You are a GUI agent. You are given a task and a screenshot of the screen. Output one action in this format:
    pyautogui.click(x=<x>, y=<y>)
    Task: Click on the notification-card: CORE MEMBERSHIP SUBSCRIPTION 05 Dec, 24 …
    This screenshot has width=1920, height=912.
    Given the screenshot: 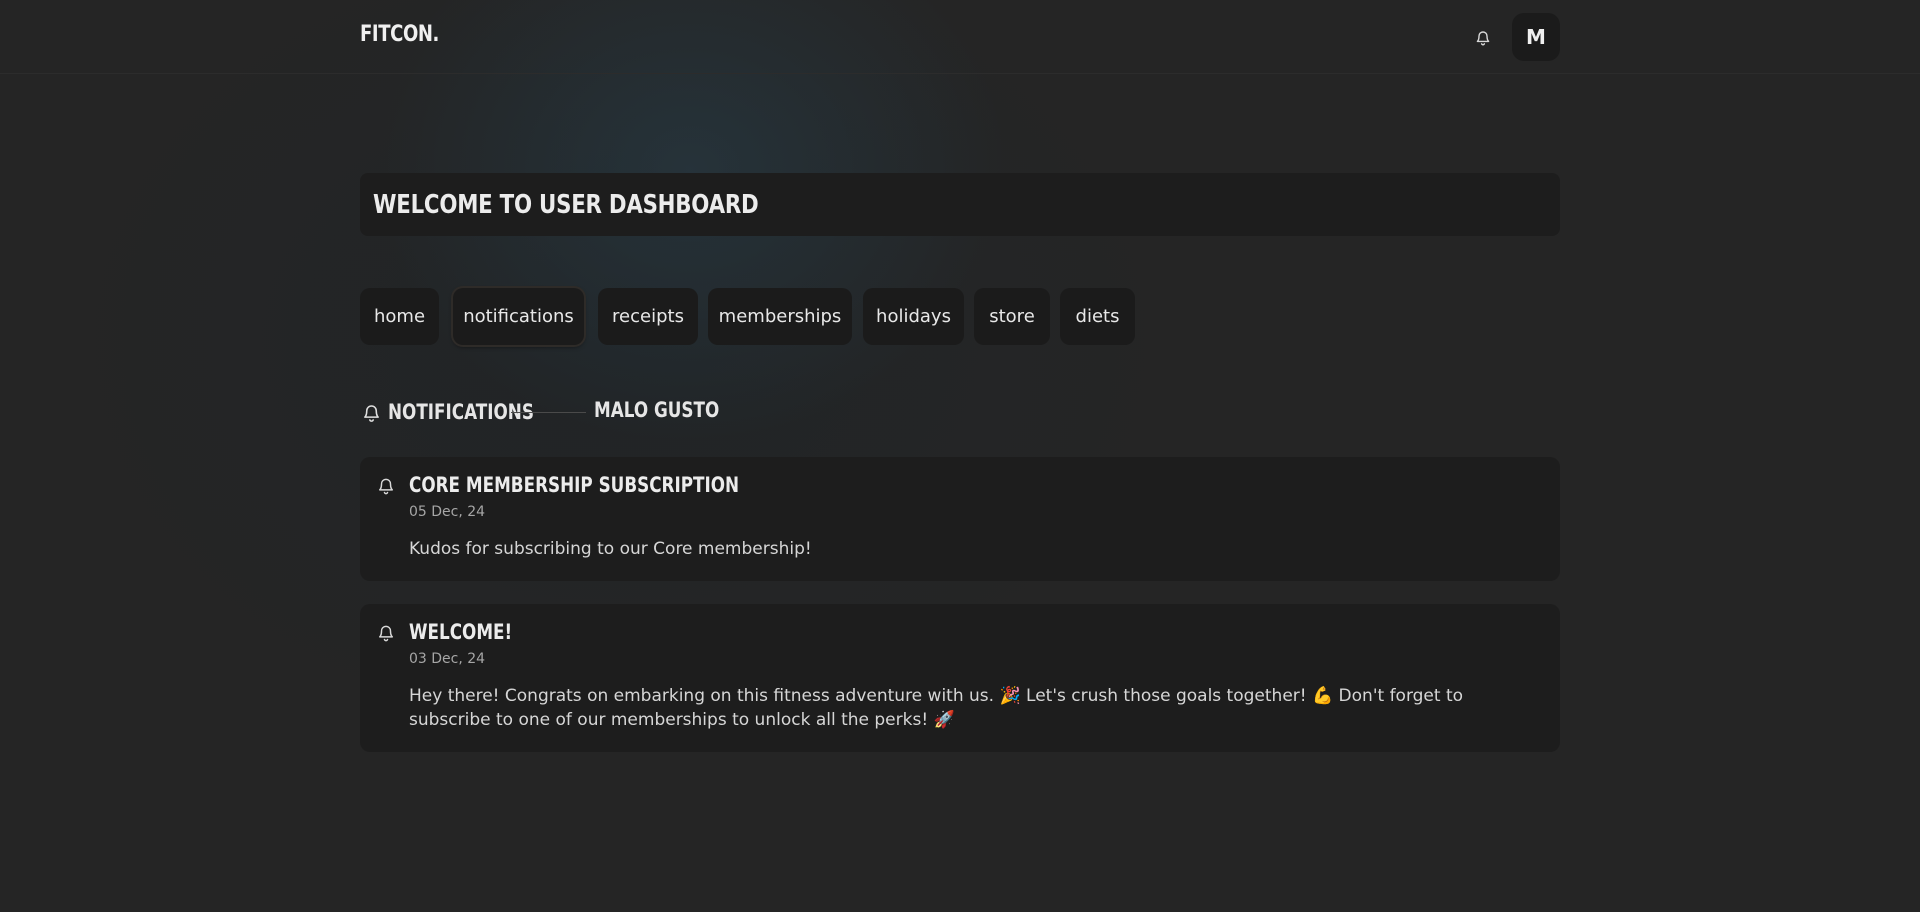 What is the action you would take?
    pyautogui.click(x=960, y=519)
    